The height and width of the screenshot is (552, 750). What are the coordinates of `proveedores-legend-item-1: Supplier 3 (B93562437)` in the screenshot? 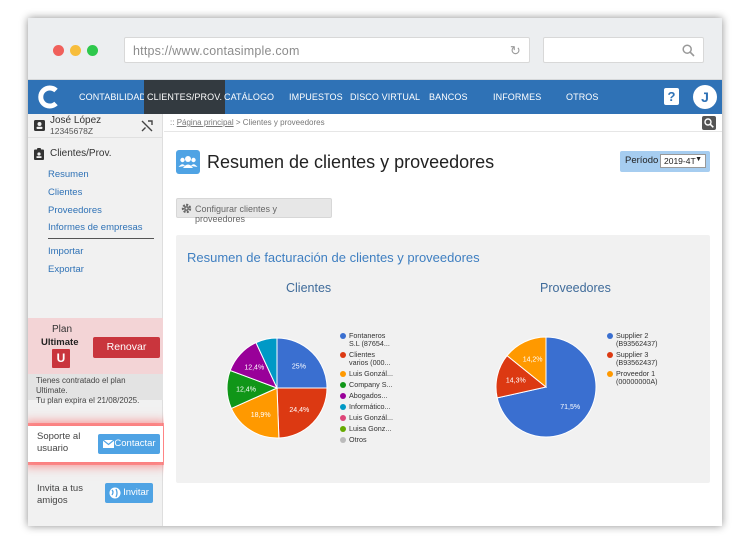 It's located at (644, 359).